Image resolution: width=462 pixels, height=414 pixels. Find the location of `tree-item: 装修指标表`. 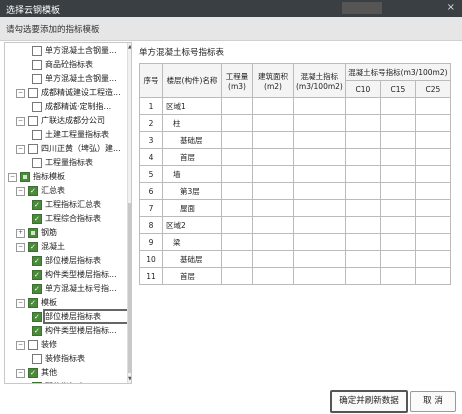

tree-item: 装修指标表 is located at coordinates (58, 359).